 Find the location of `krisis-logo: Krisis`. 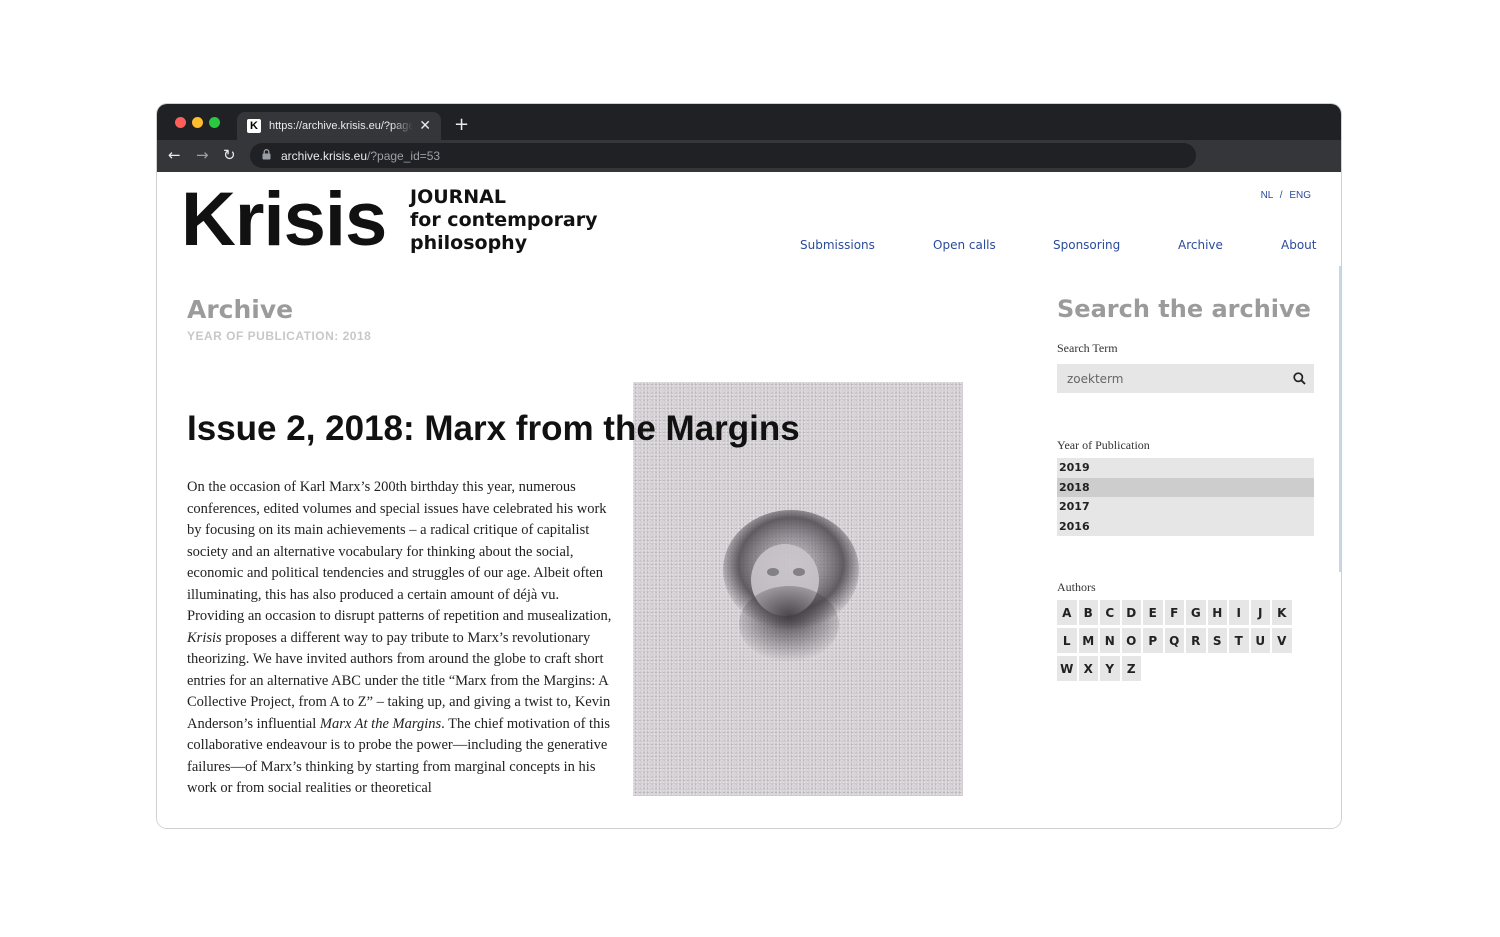

krisis-logo: Krisis is located at coordinates (284, 220).